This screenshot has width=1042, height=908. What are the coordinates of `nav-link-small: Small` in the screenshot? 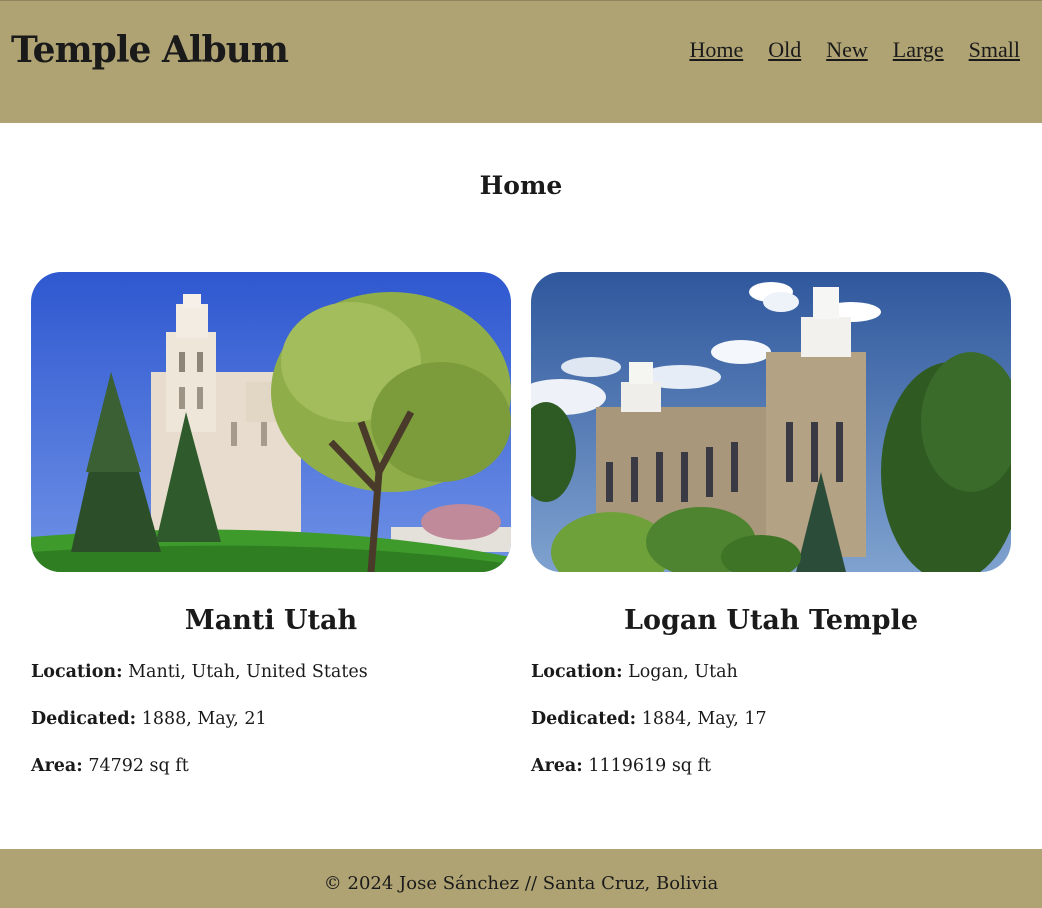 It's located at (994, 50).